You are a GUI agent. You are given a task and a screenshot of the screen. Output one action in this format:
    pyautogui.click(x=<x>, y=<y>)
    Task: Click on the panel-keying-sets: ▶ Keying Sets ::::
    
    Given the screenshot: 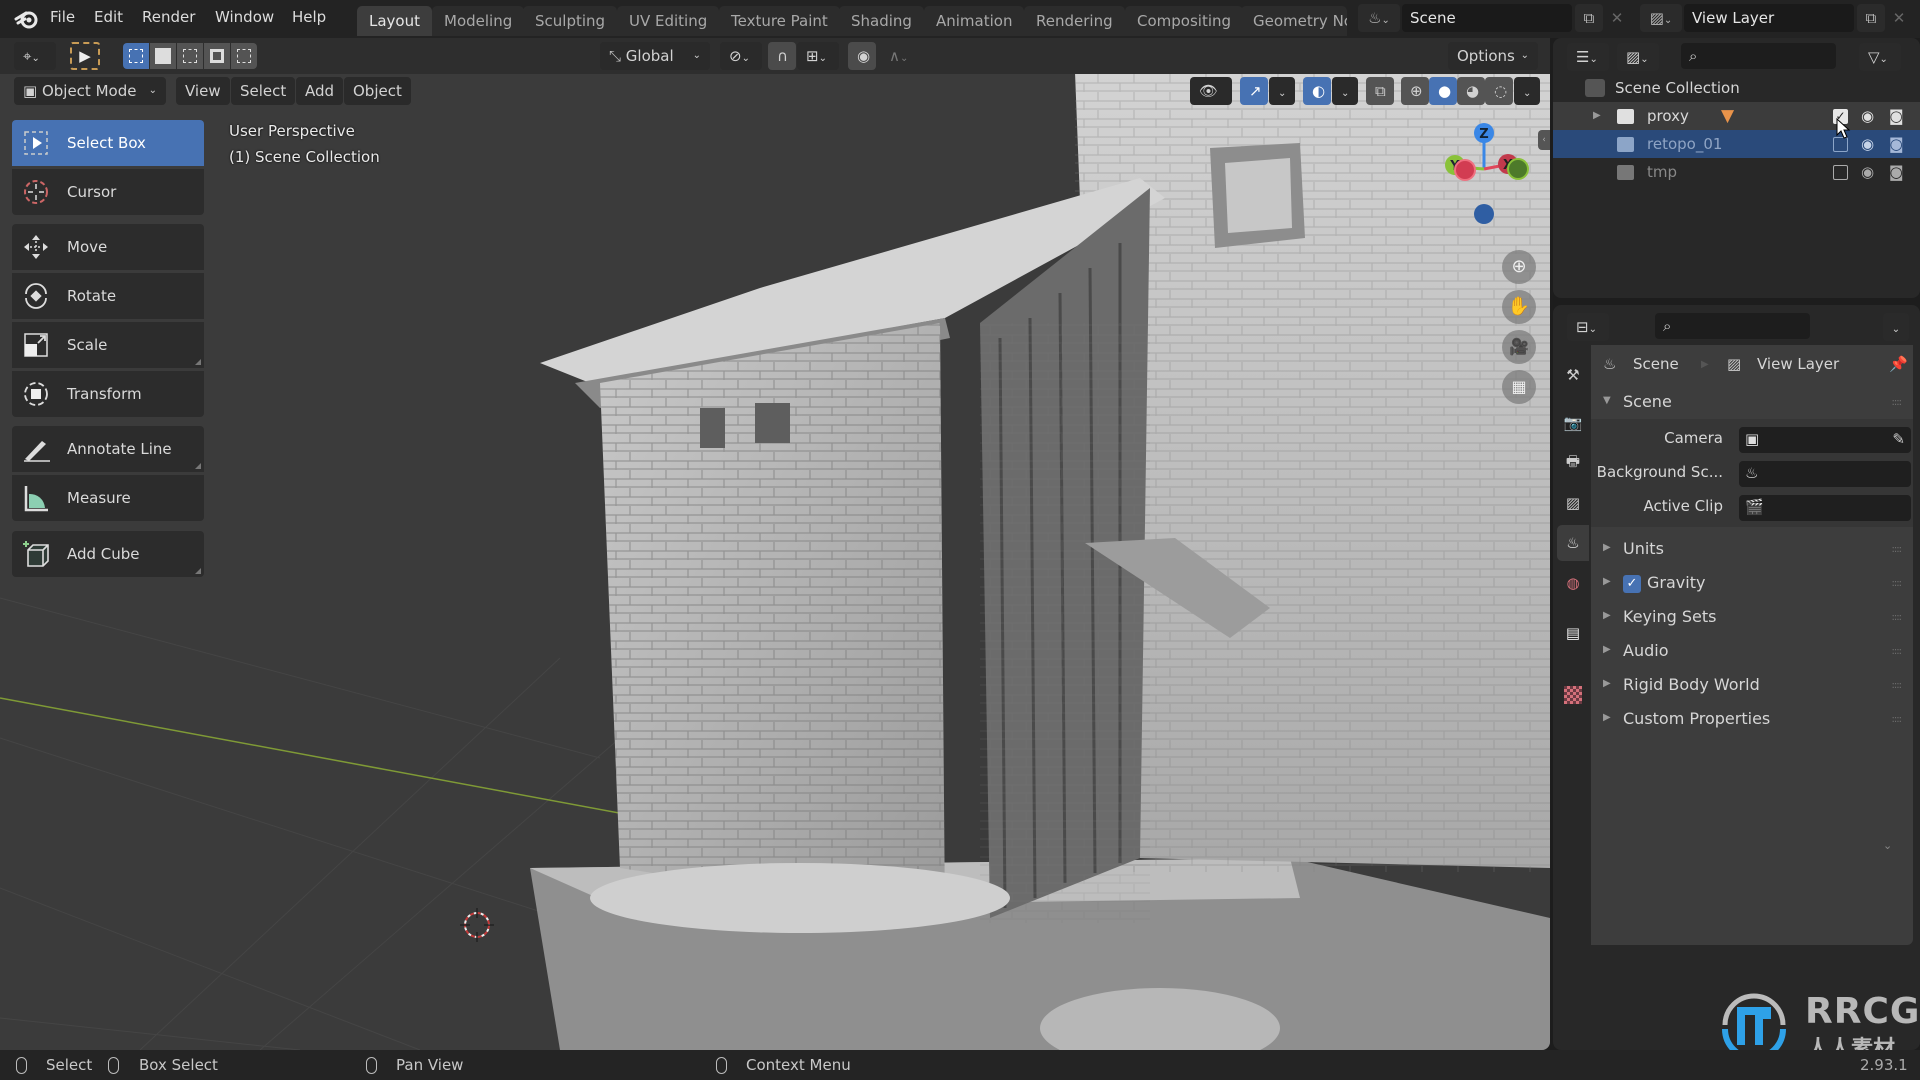 What is the action you would take?
    pyautogui.click(x=1752, y=618)
    